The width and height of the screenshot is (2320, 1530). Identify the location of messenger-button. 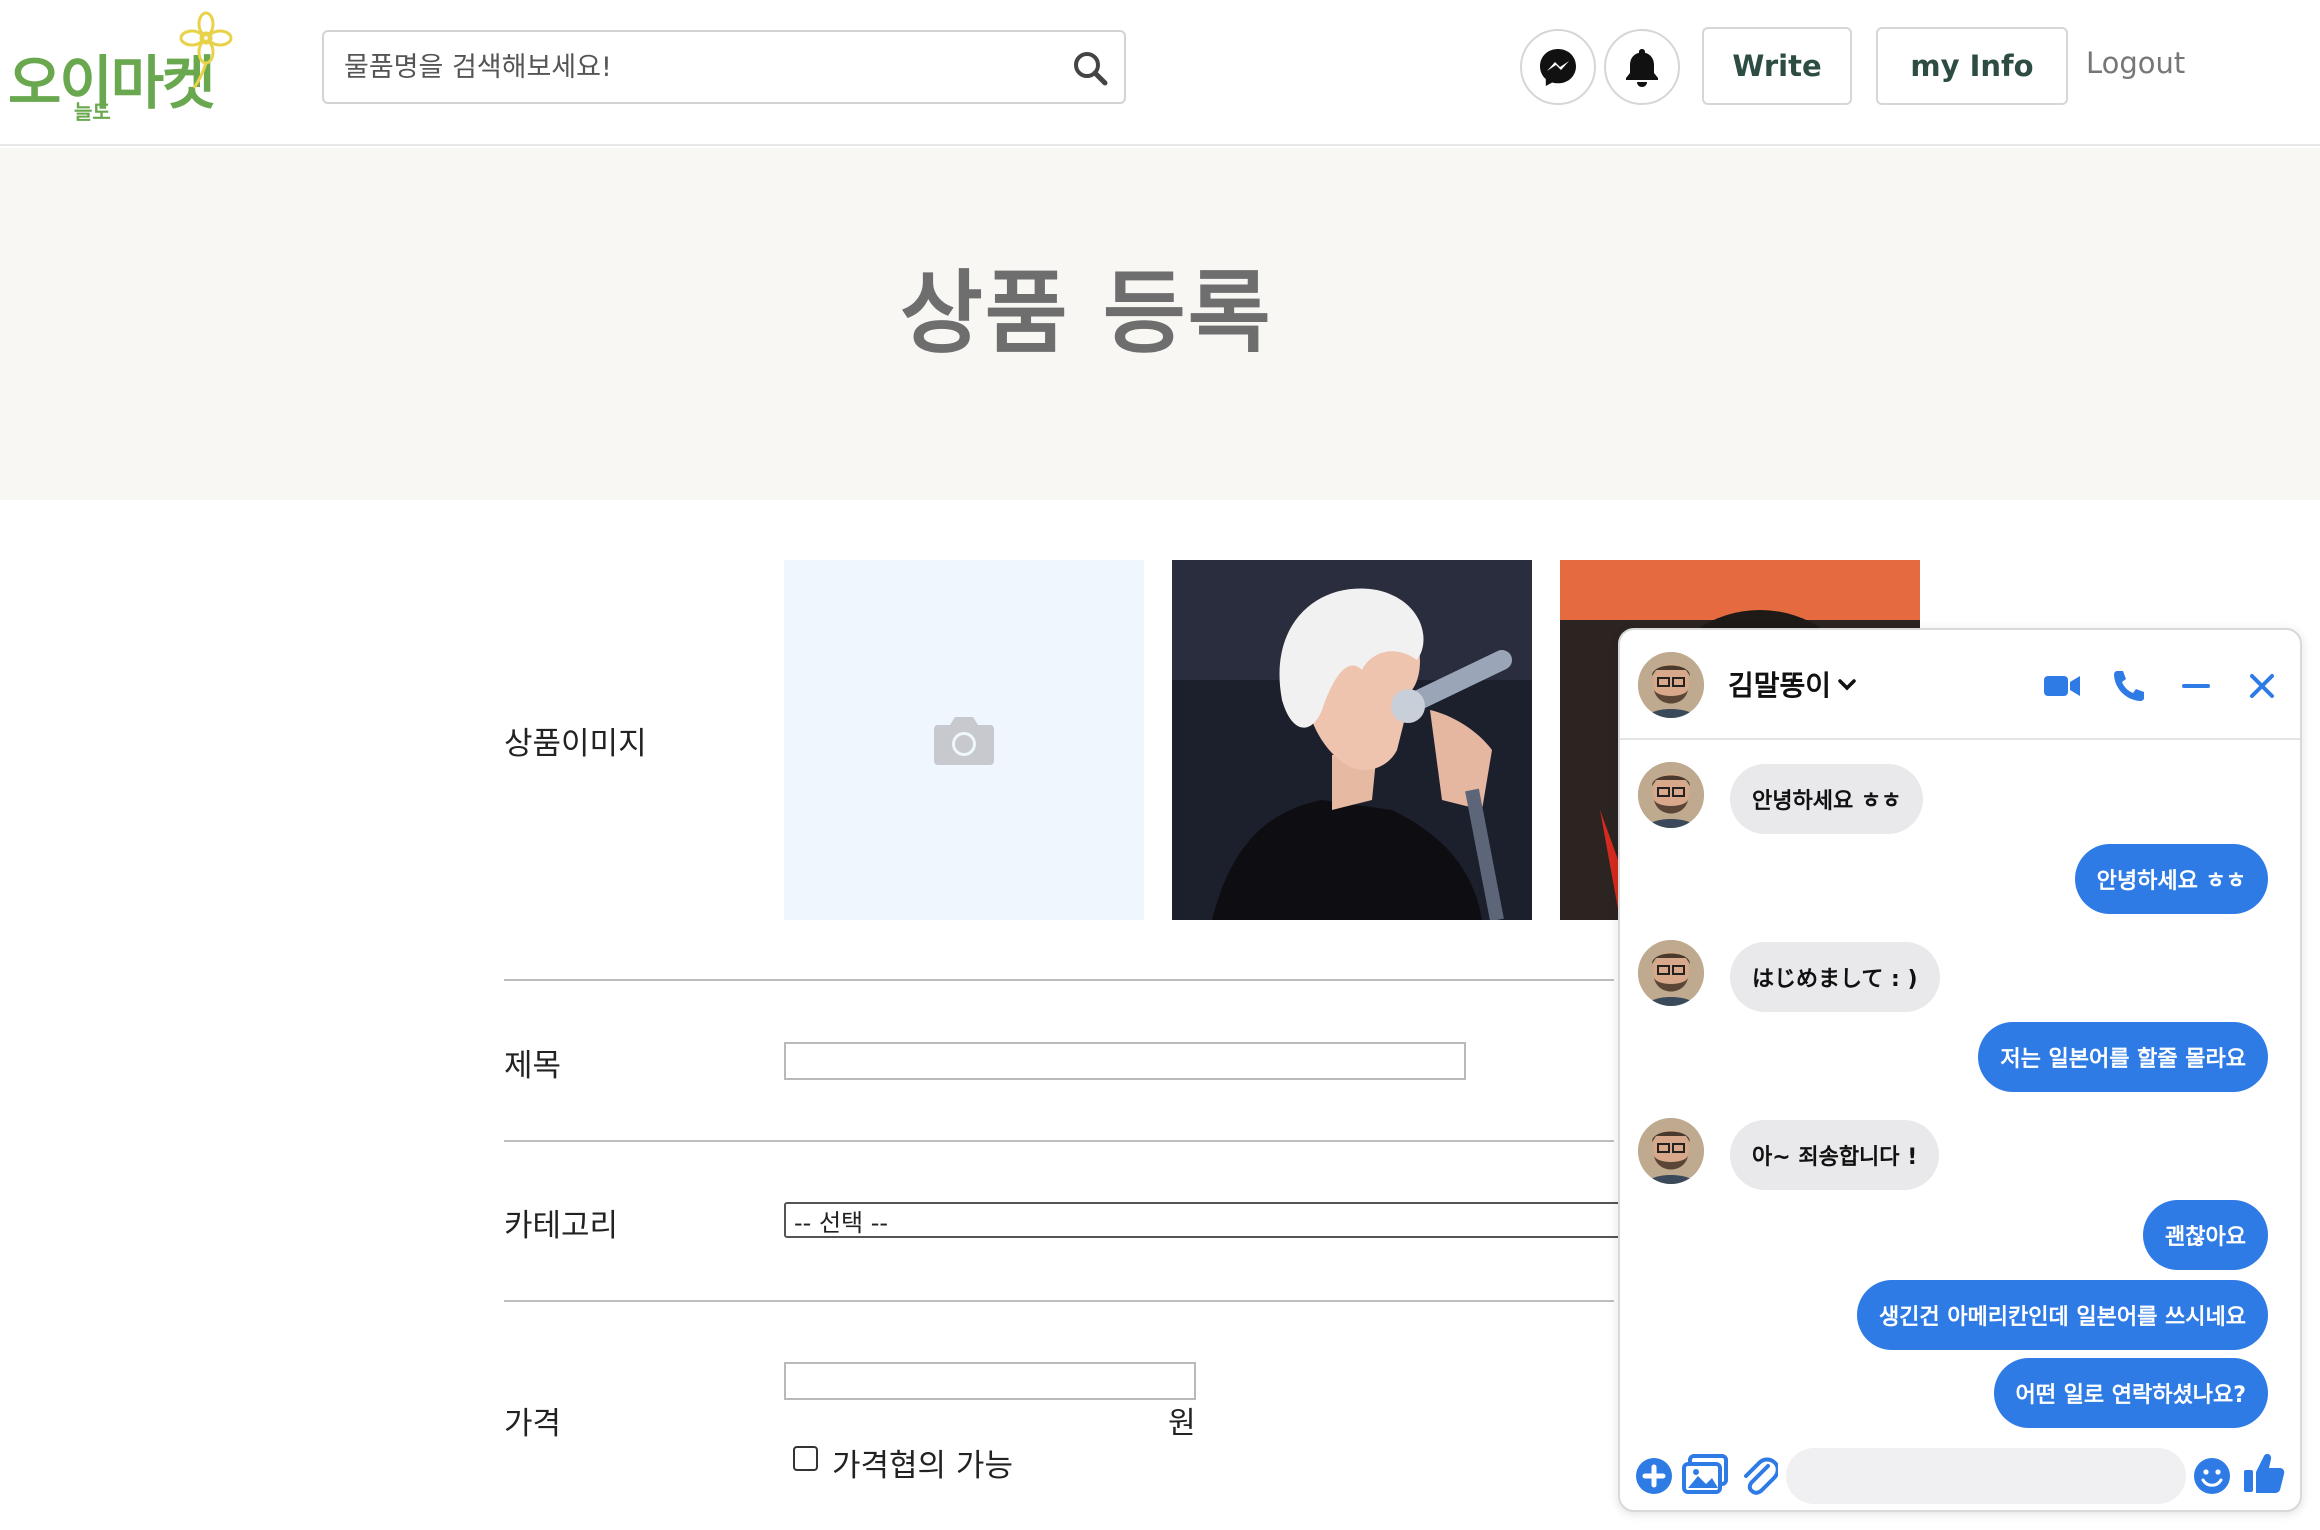
(1558, 67).